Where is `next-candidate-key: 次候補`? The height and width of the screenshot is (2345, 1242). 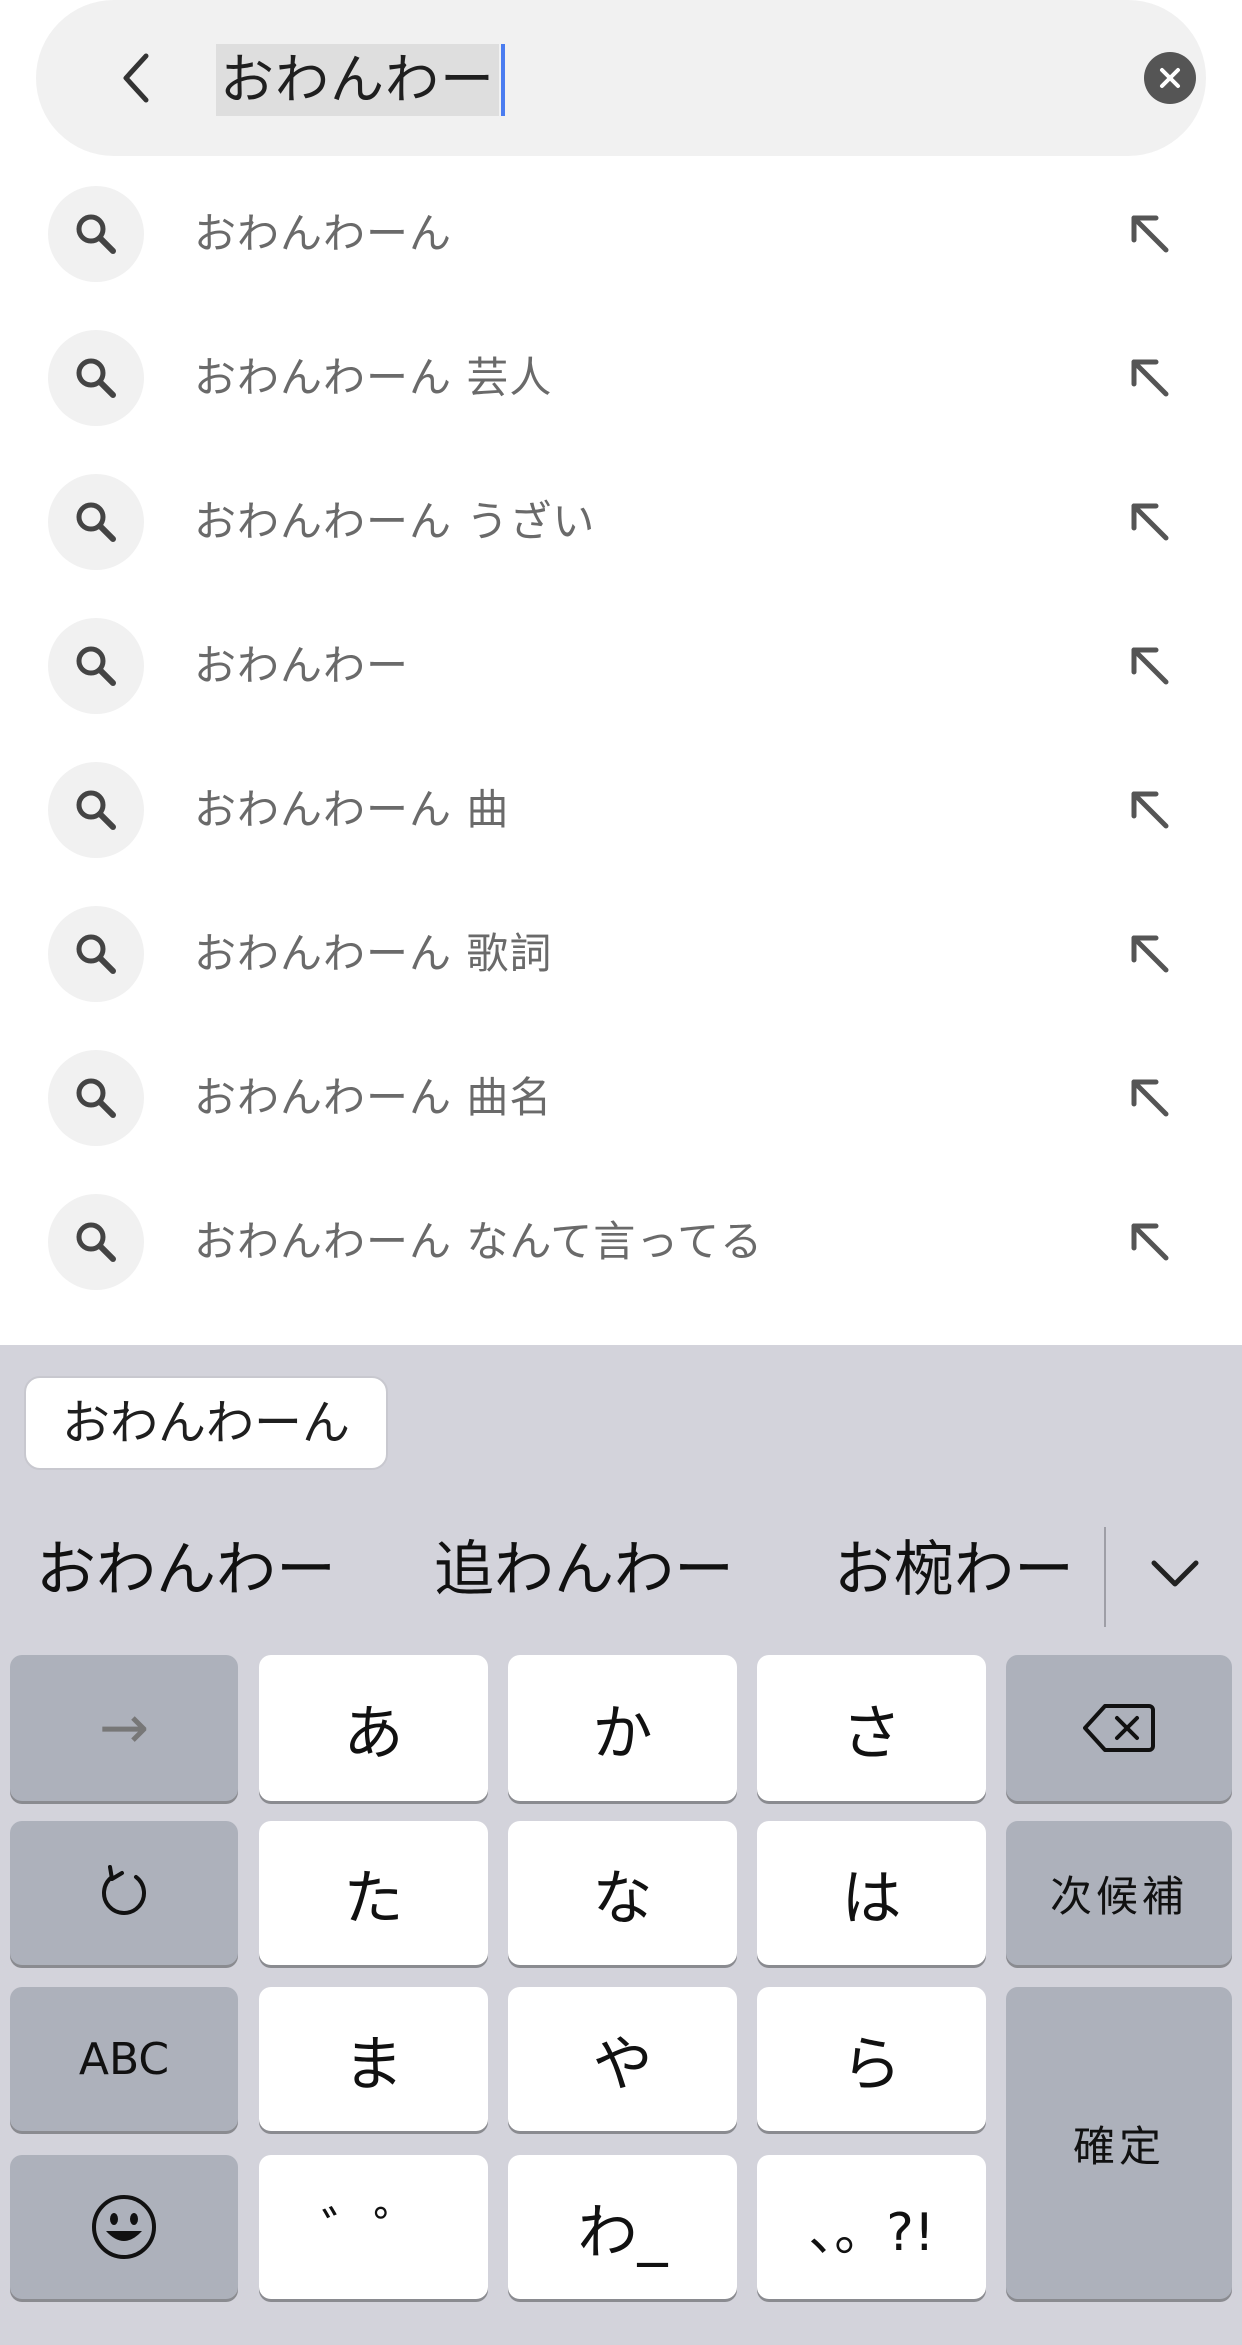 next-candidate-key: 次候補 is located at coordinates (1119, 1893).